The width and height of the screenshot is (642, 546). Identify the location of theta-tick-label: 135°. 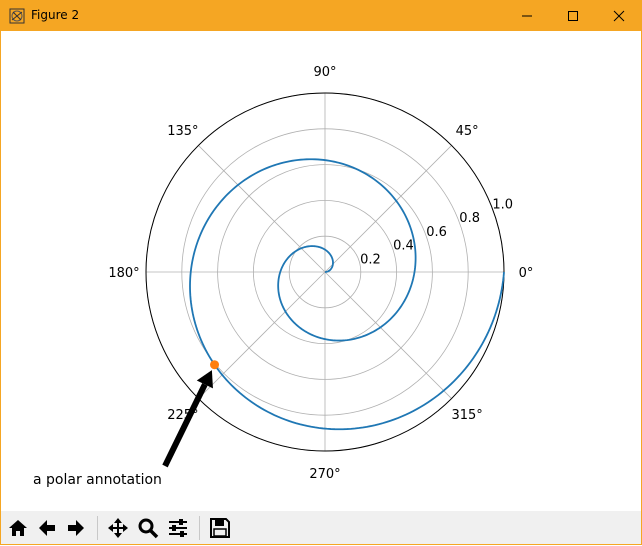
(182, 131).